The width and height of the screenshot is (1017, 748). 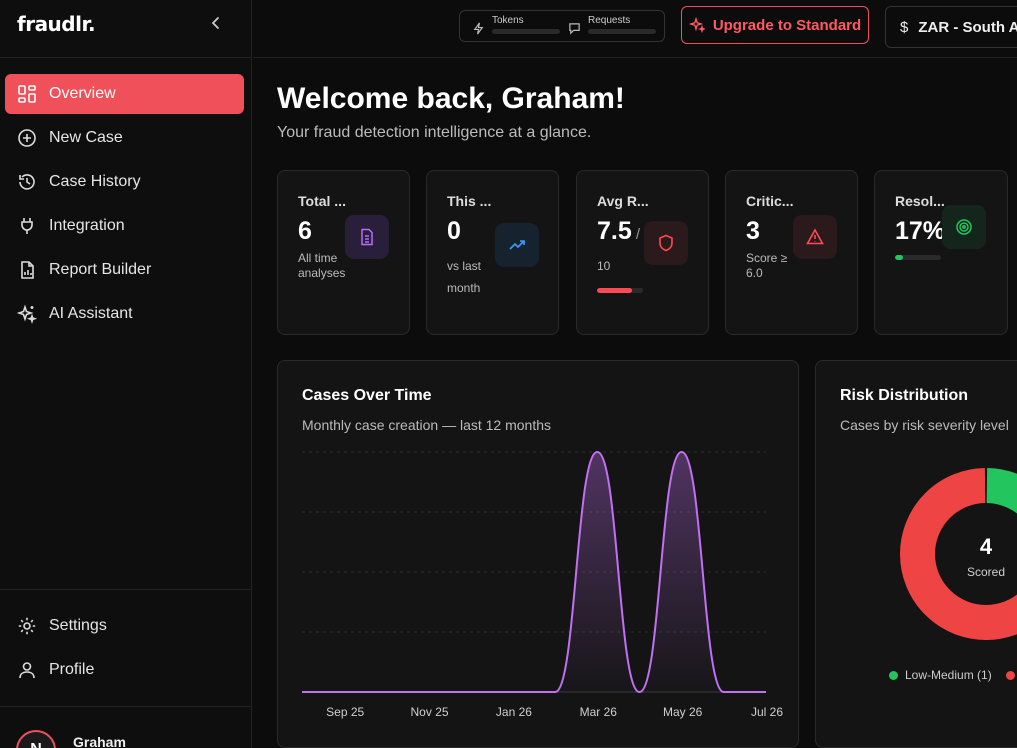 I want to click on currency-label: ZAR - South Af, so click(x=967, y=27).